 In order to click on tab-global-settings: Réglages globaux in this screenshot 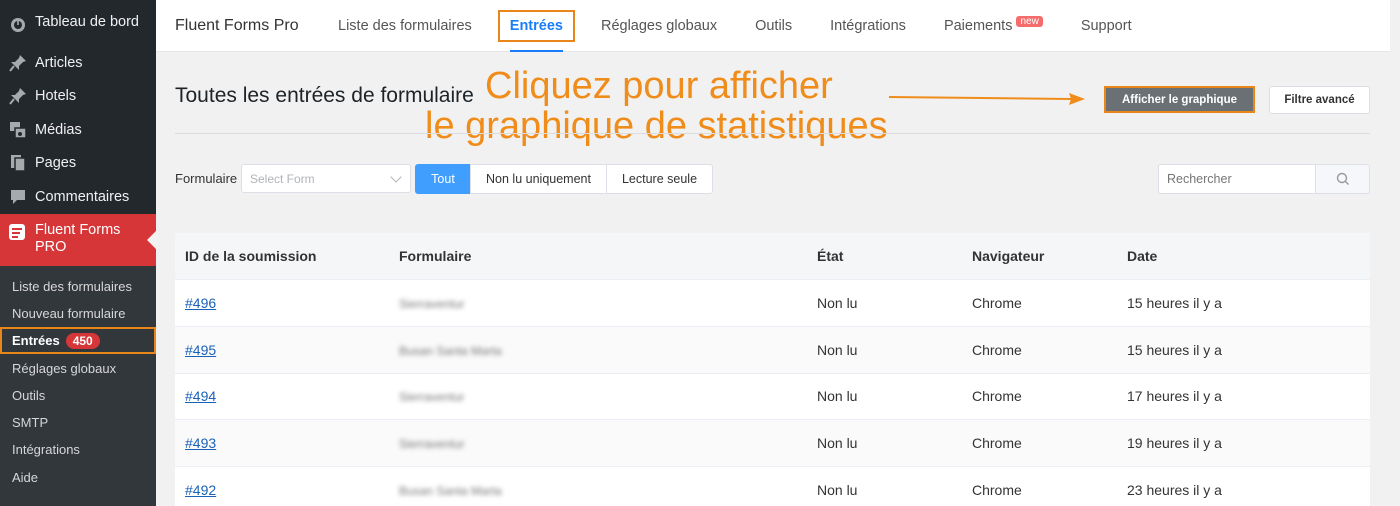, I will do `click(659, 26)`.